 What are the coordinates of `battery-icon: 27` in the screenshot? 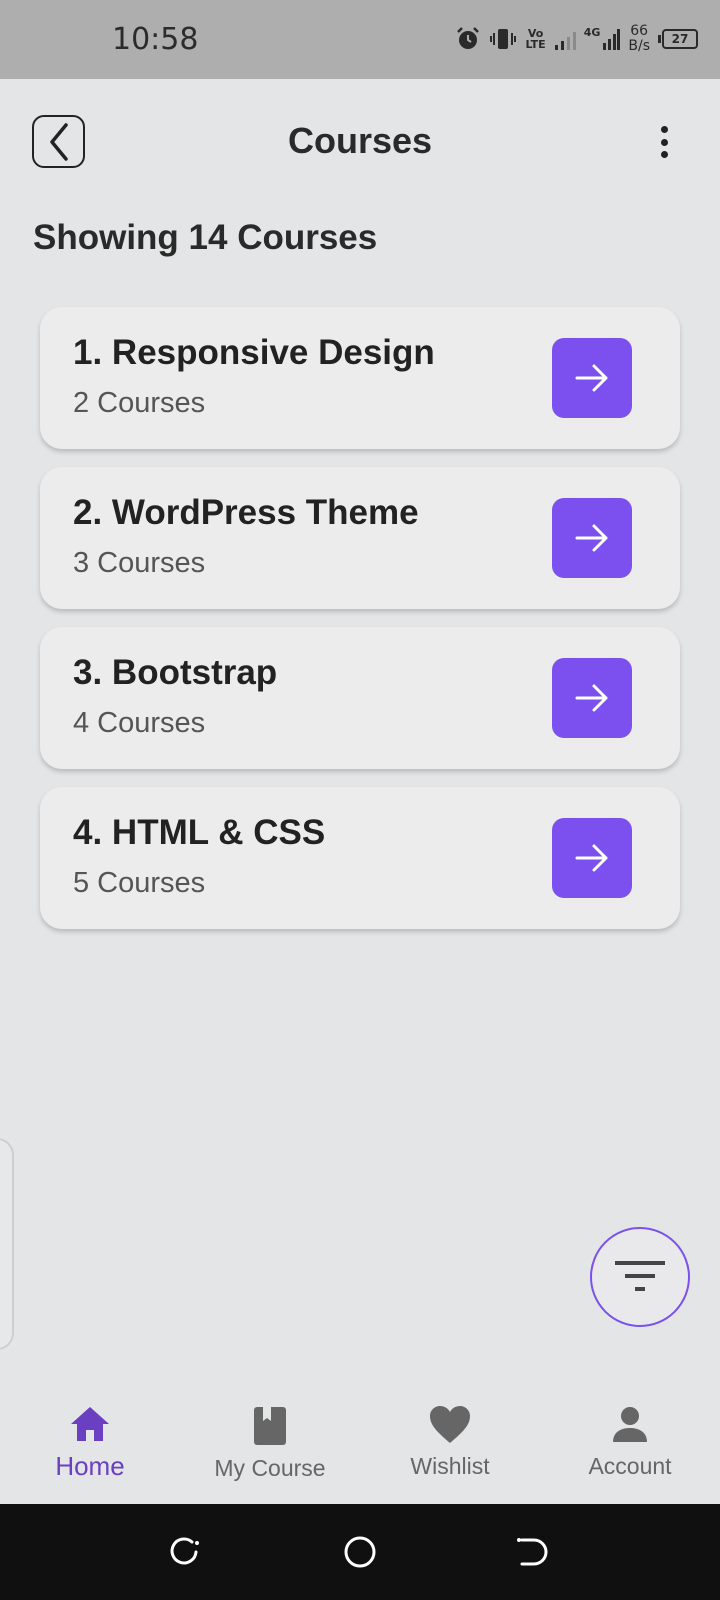 It's located at (678, 39).